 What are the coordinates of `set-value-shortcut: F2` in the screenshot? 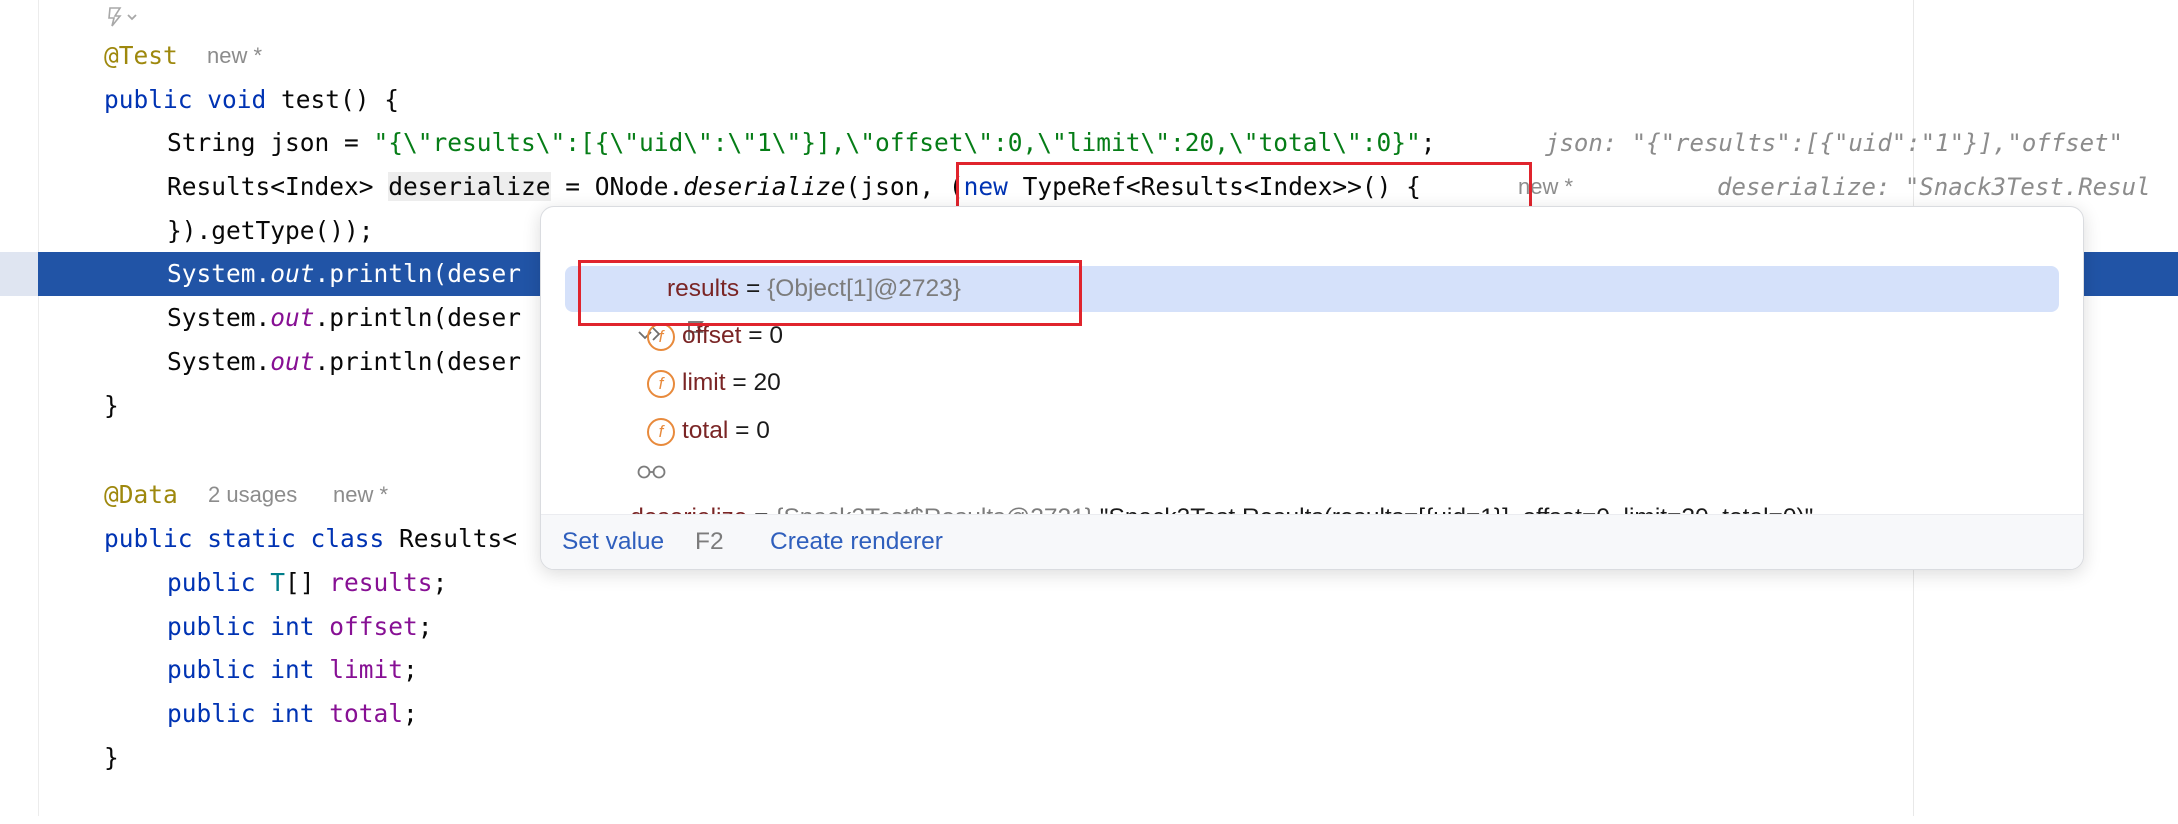 It's located at (709, 541).